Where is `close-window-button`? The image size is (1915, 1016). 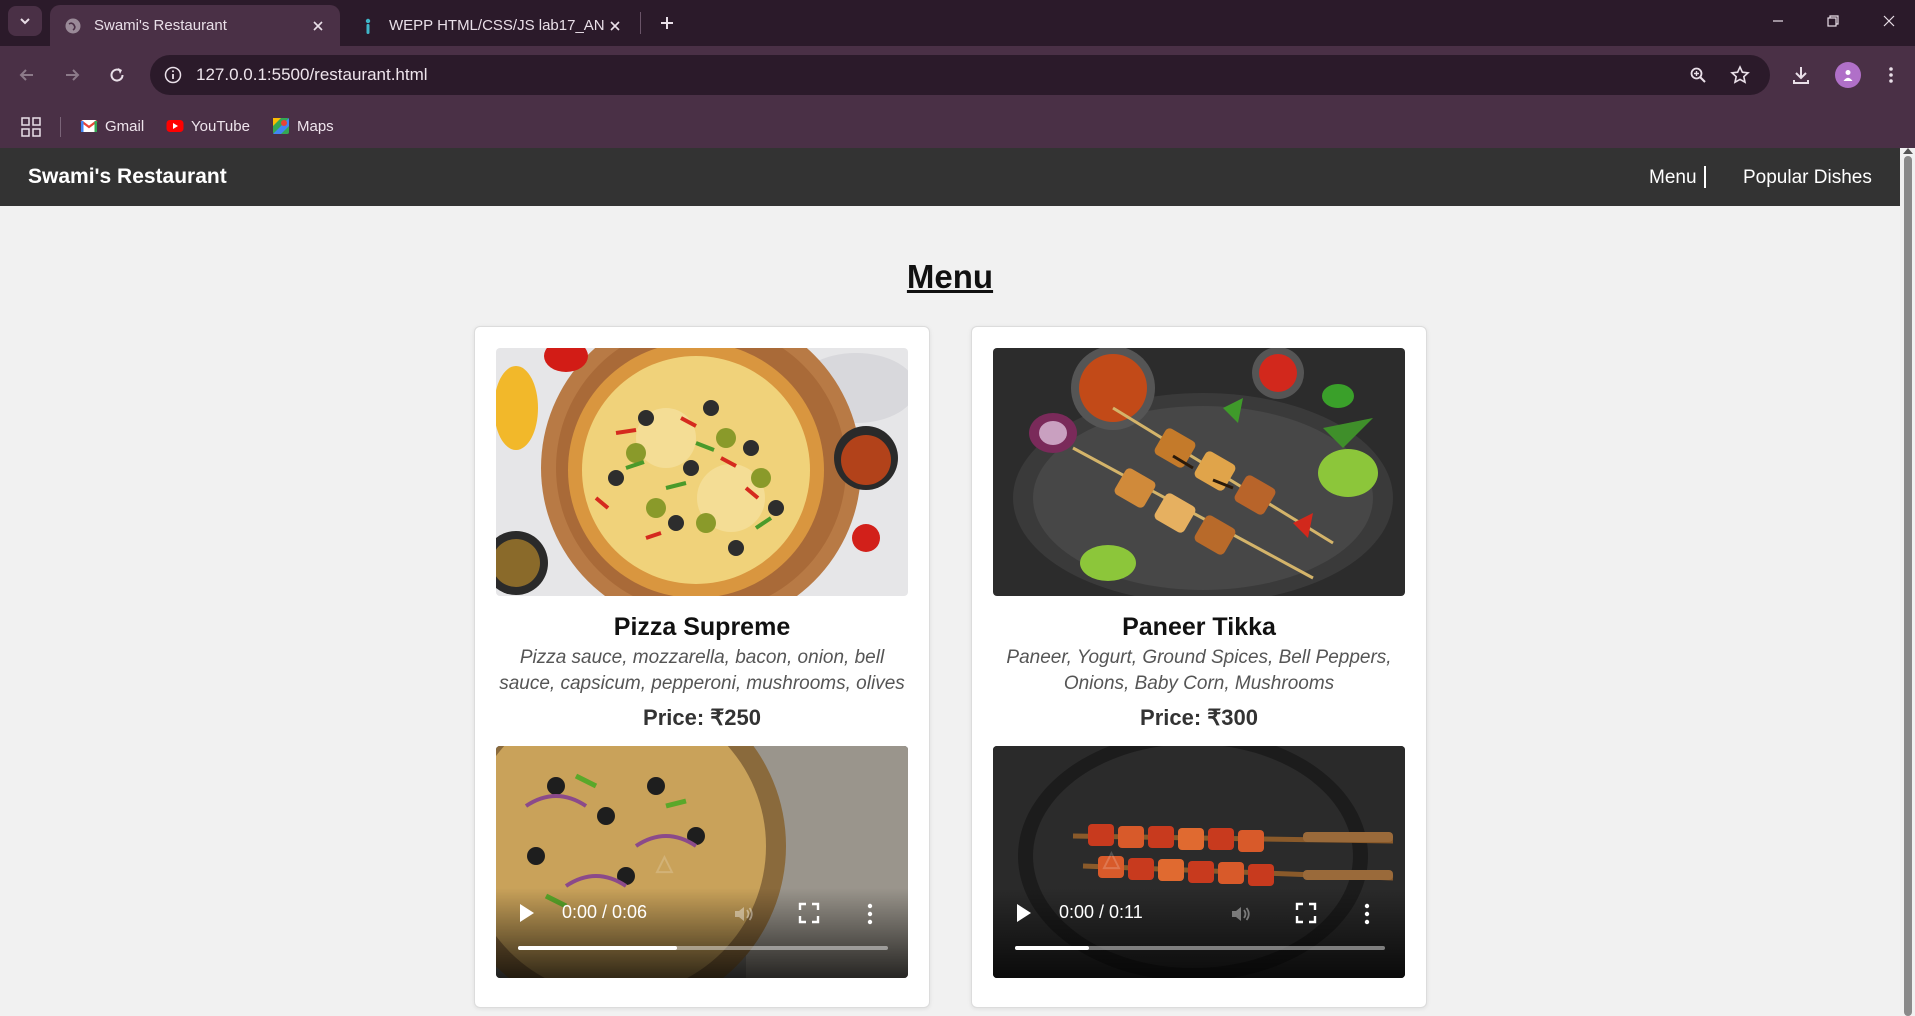 close-window-button is located at coordinates (1889, 21).